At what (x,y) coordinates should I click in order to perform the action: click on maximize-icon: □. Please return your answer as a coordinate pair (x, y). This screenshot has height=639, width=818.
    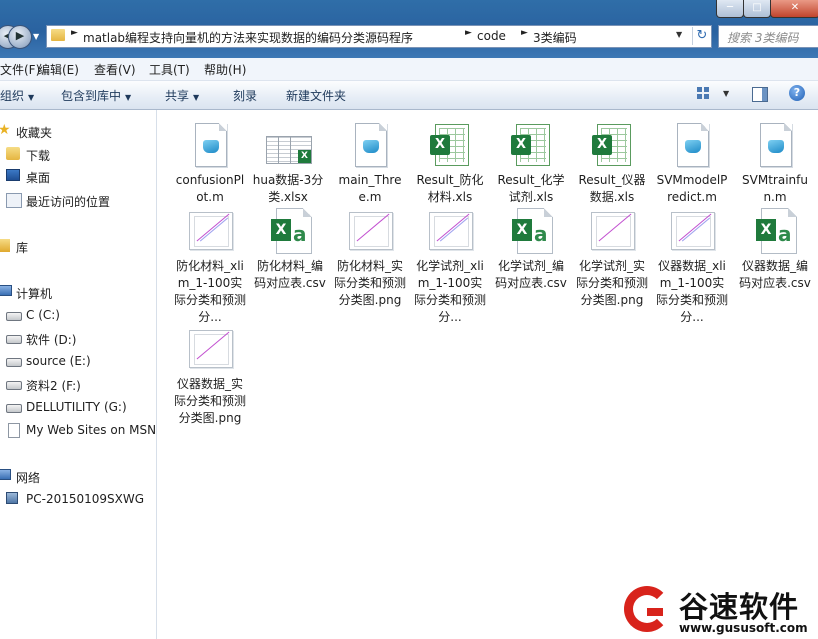
    Looking at the image, I should click on (757, 7).